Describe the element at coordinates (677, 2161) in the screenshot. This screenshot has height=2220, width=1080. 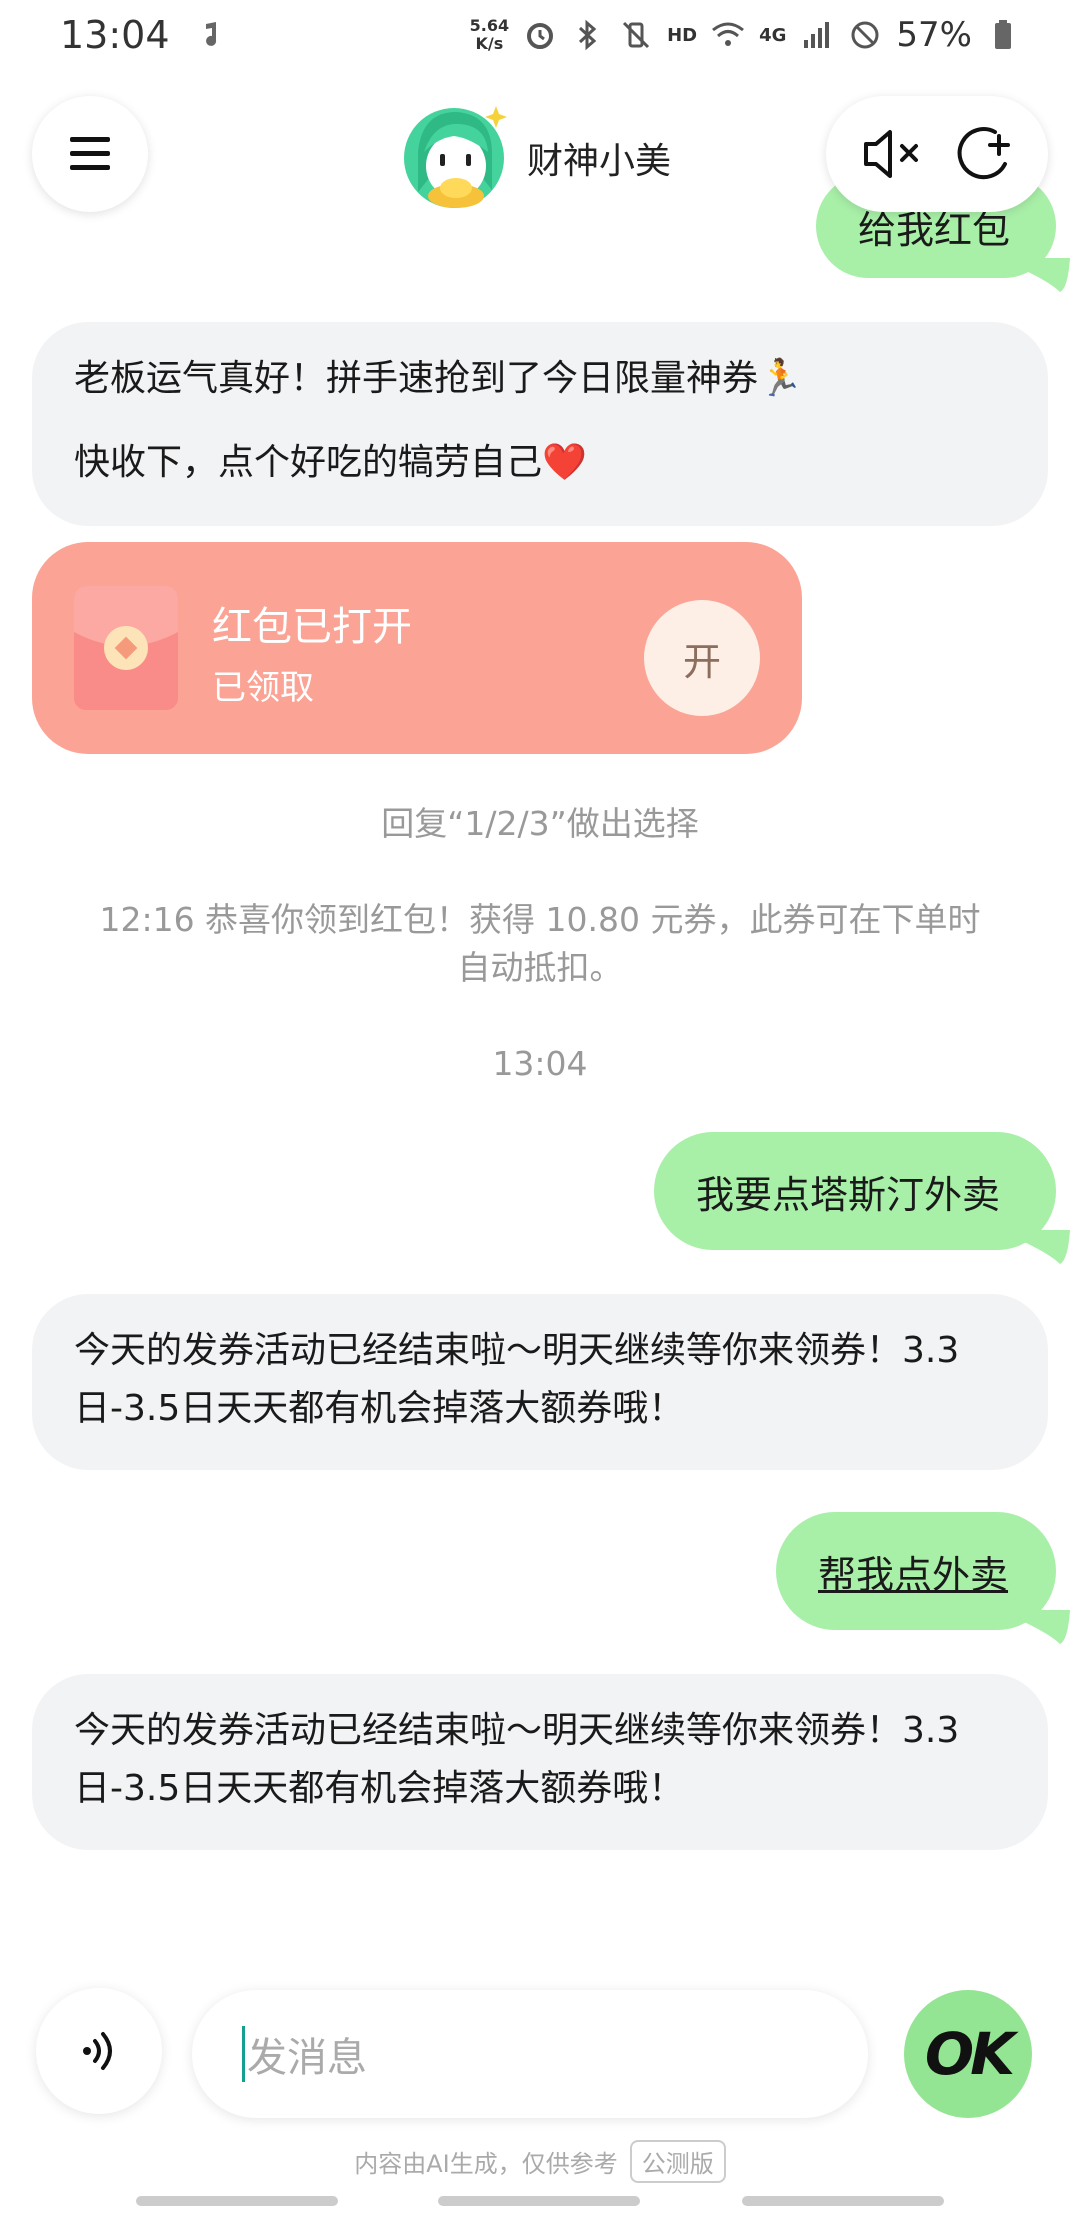
I see `beta-badge: 公测版` at that location.